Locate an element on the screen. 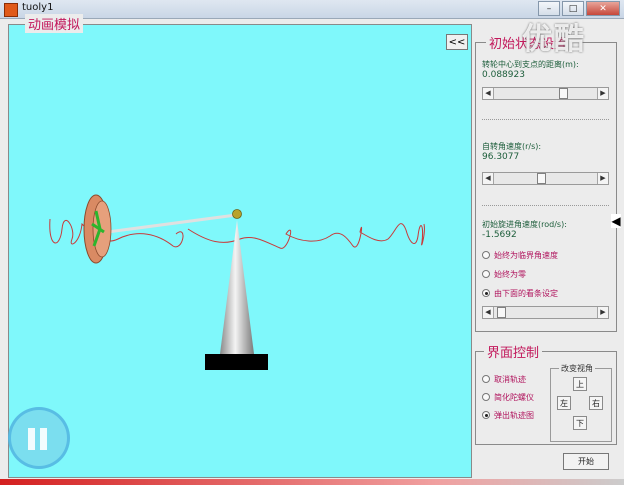 This screenshot has width=624, height=485. view-up-button: 上 is located at coordinates (580, 384).